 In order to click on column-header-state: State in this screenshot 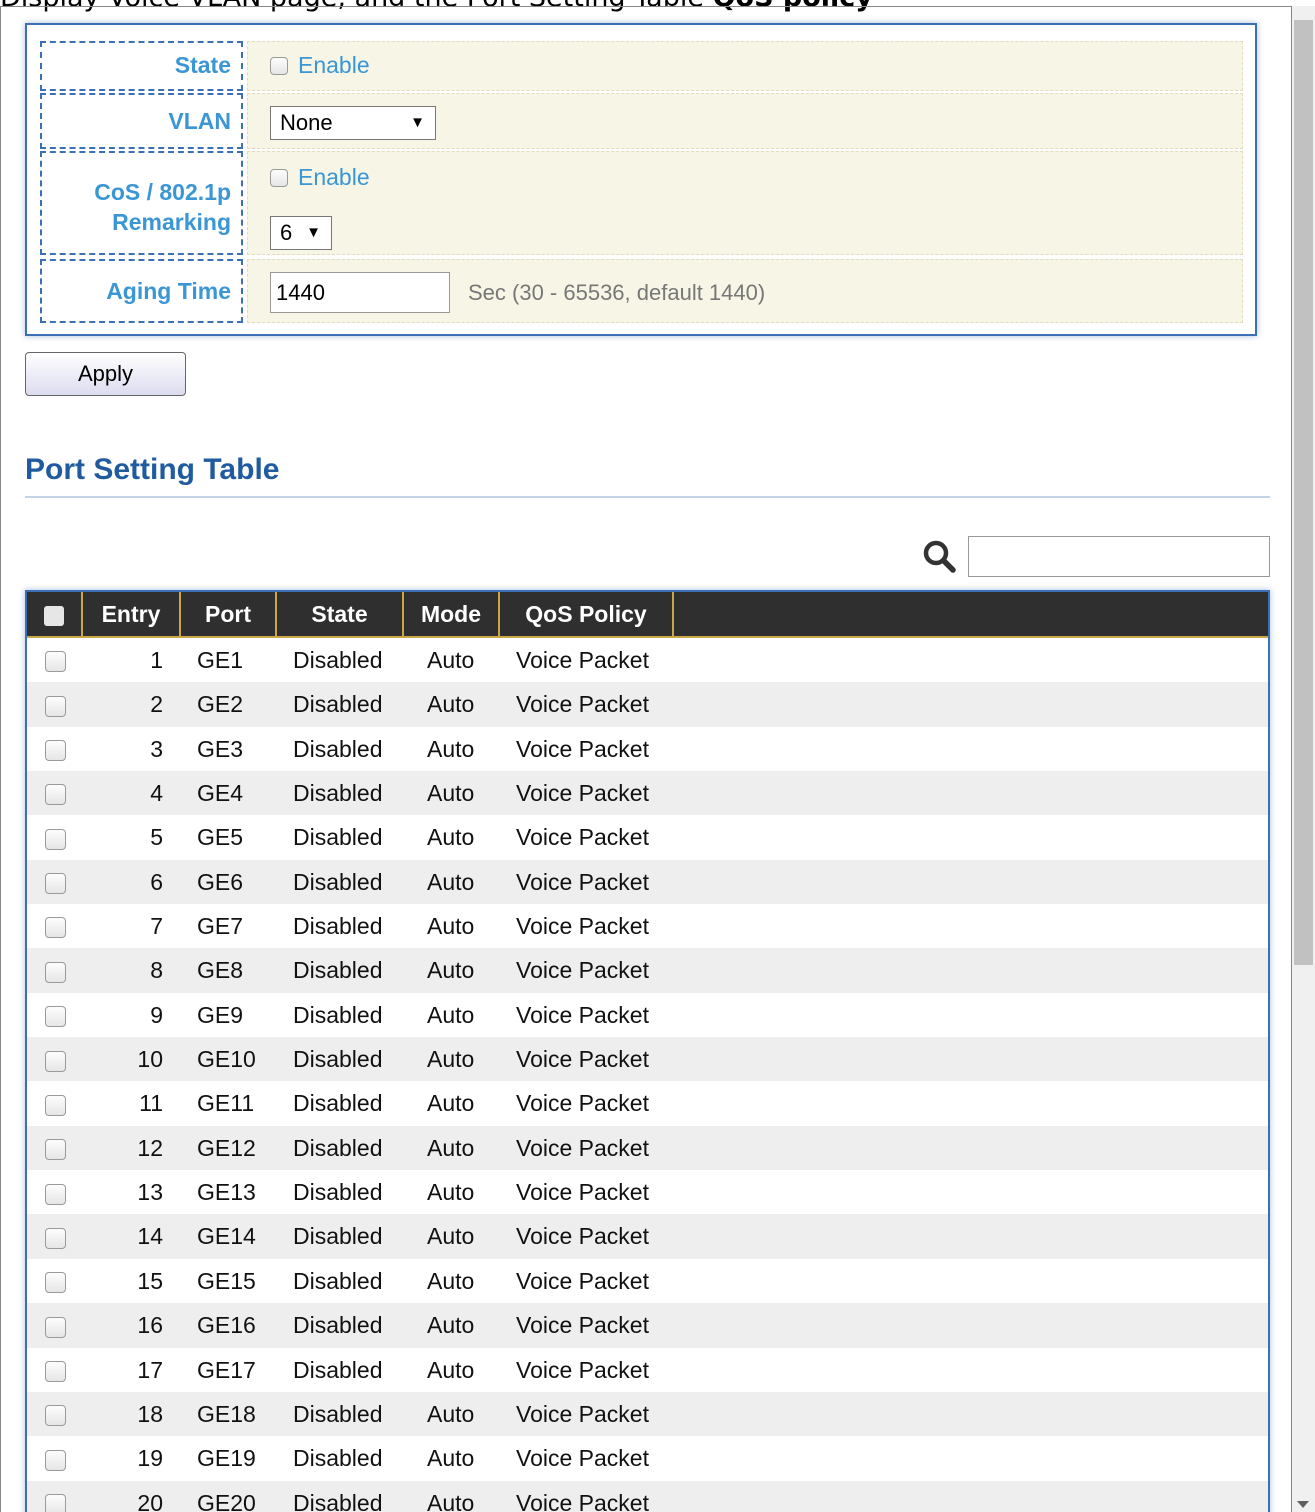, I will do `click(340, 614)`.